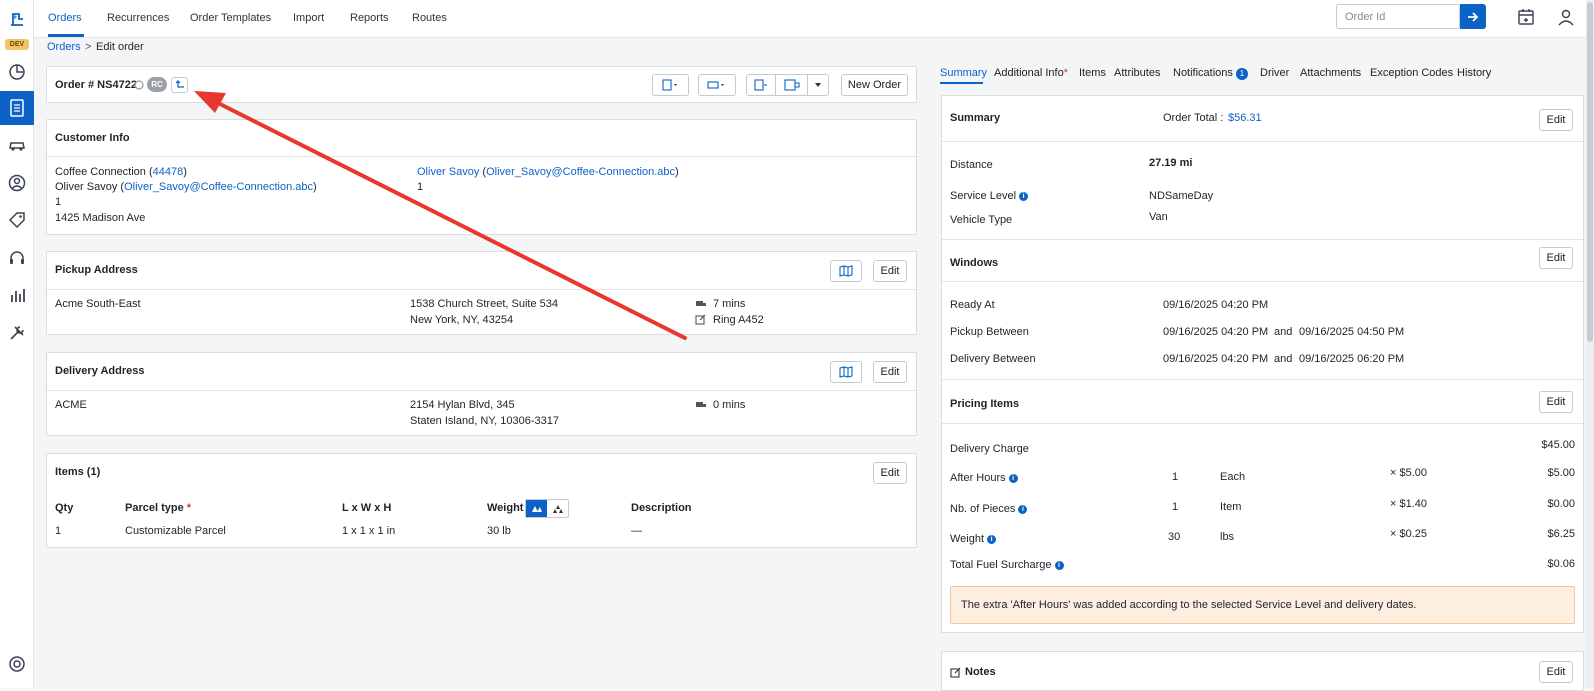  I want to click on pricing-row-unit: Item, so click(1231, 507).